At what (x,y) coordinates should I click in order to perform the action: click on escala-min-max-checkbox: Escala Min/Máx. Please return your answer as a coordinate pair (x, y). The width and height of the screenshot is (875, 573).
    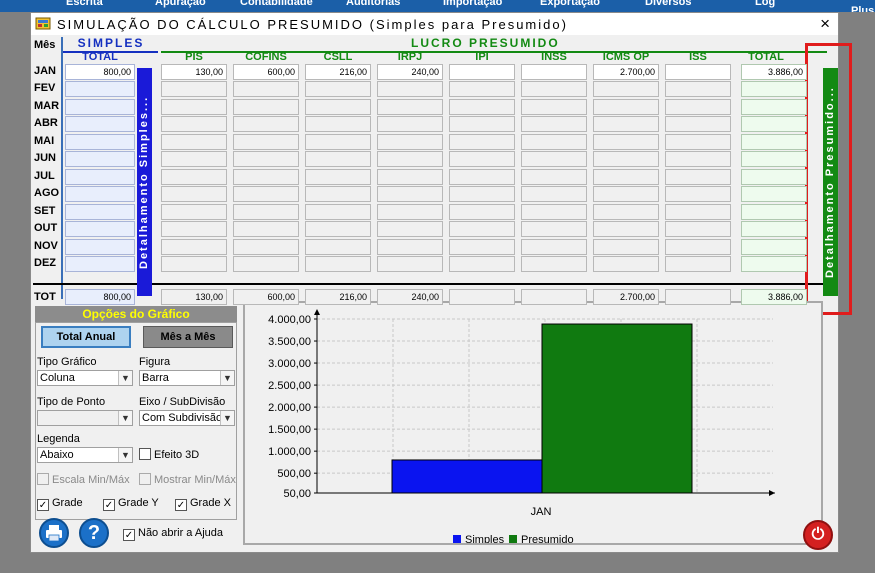
    Looking at the image, I should click on (83, 479).